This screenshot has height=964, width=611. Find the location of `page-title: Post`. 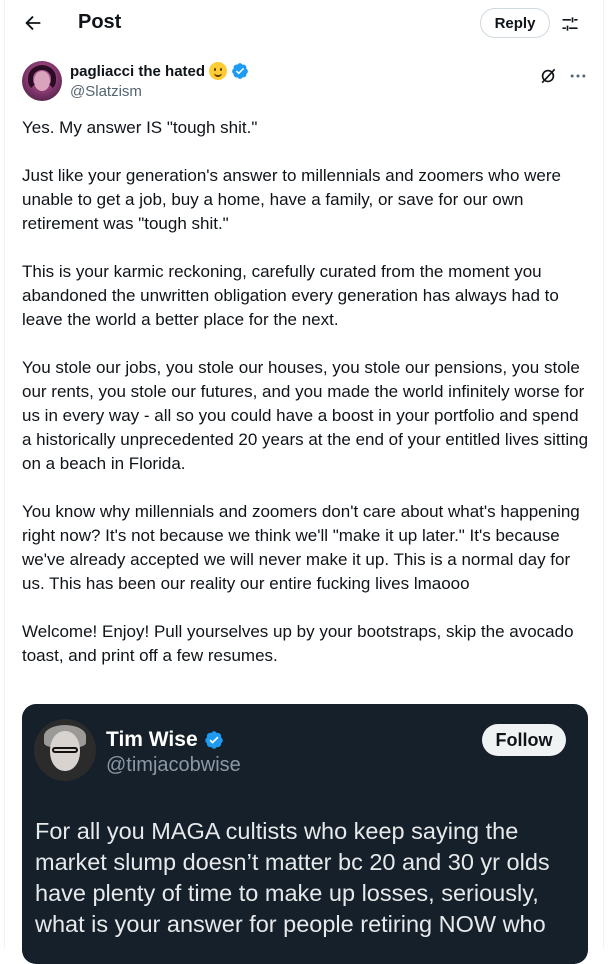

page-title: Post is located at coordinates (100, 22).